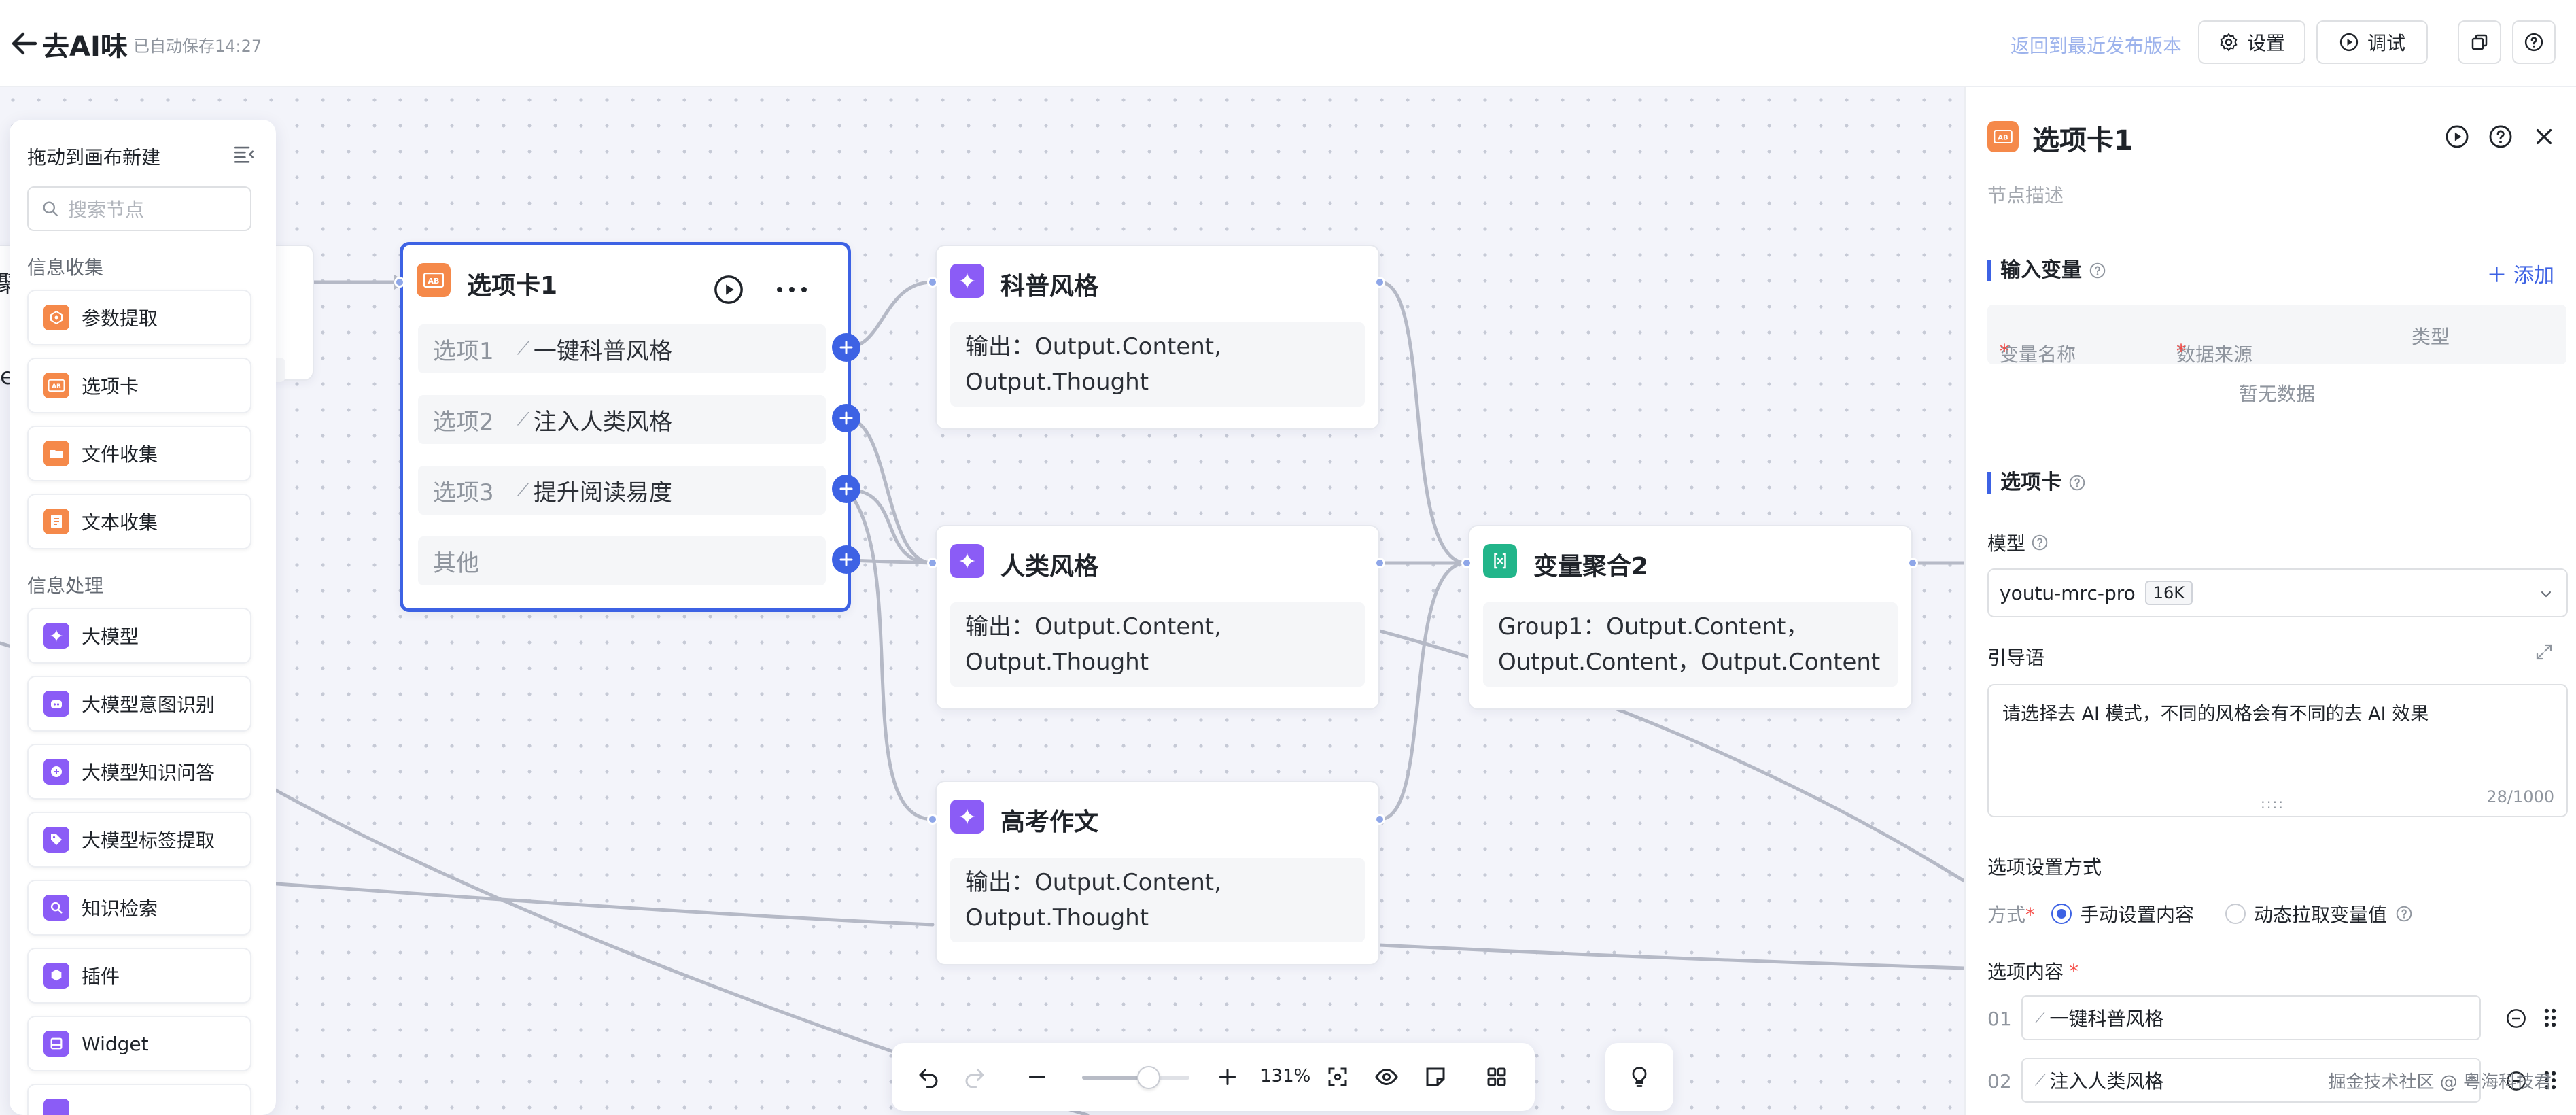 This screenshot has width=2576, height=1115. I want to click on settings-button: 设置, so click(2251, 42).